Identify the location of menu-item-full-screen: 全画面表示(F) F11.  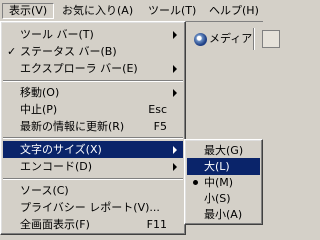
(93, 224).